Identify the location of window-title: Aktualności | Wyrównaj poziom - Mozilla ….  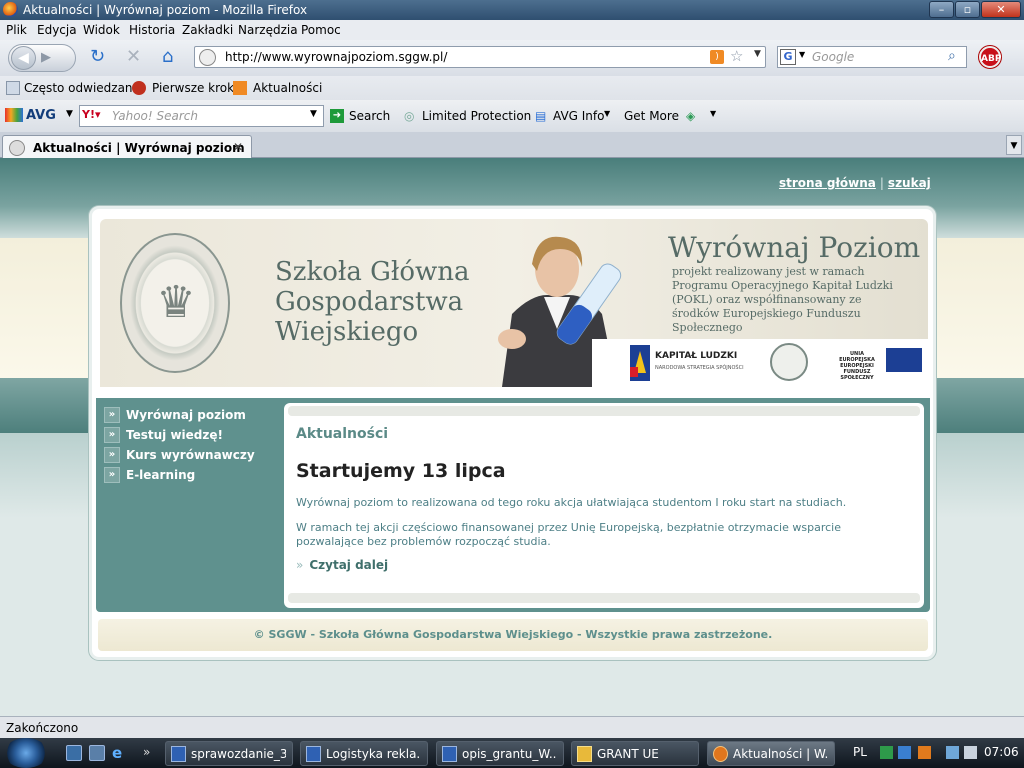
(165, 10).